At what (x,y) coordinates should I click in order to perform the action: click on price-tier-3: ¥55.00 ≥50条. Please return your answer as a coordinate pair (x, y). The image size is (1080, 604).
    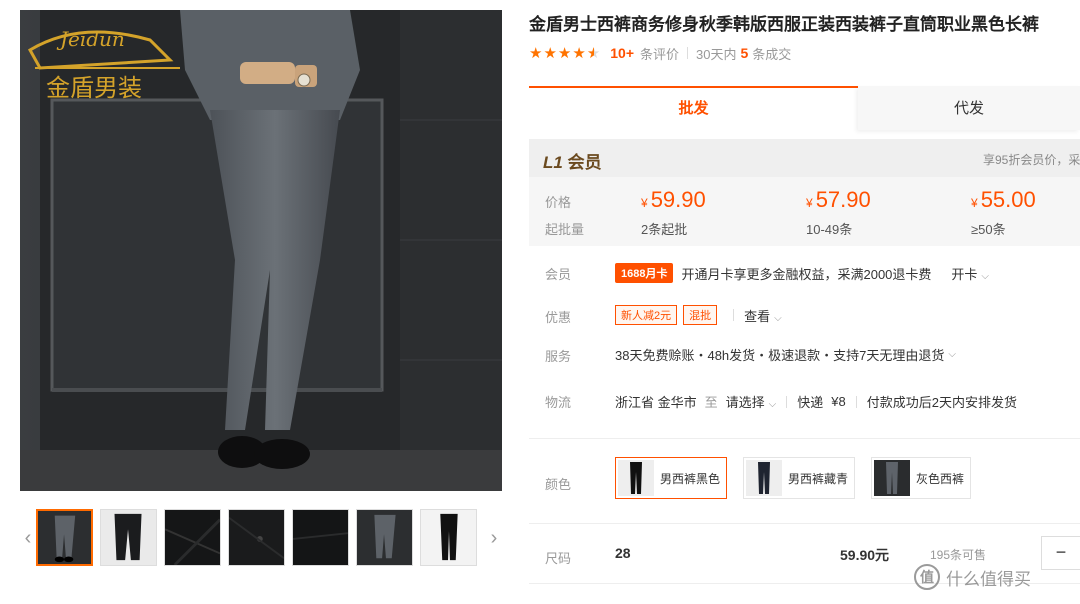
    Looking at the image, I should click on (1025, 212).